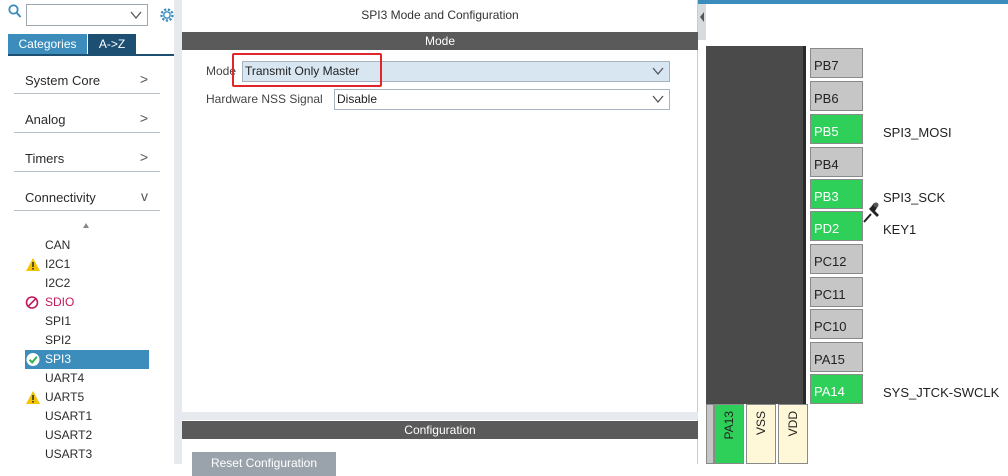 This screenshot has width=1008, height=476. What do you see at coordinates (178, 232) in the screenshot?
I see `panel-splitter` at bounding box center [178, 232].